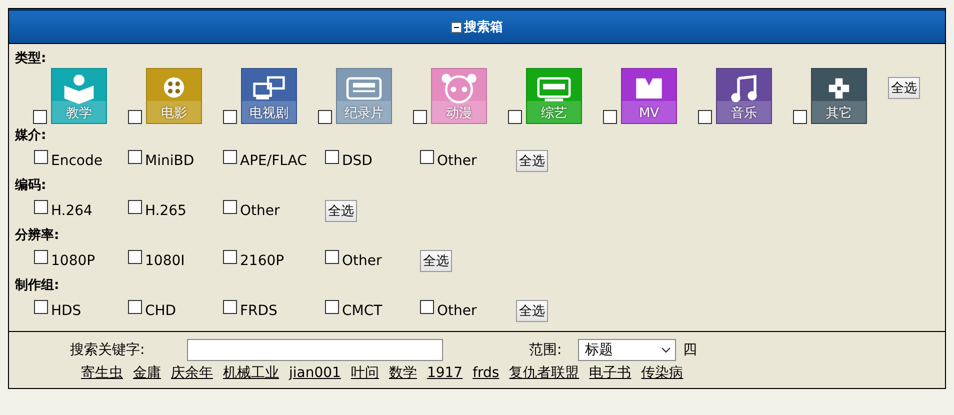 The width and height of the screenshot is (954, 415). I want to click on group-label: 制作组:, so click(37, 286).